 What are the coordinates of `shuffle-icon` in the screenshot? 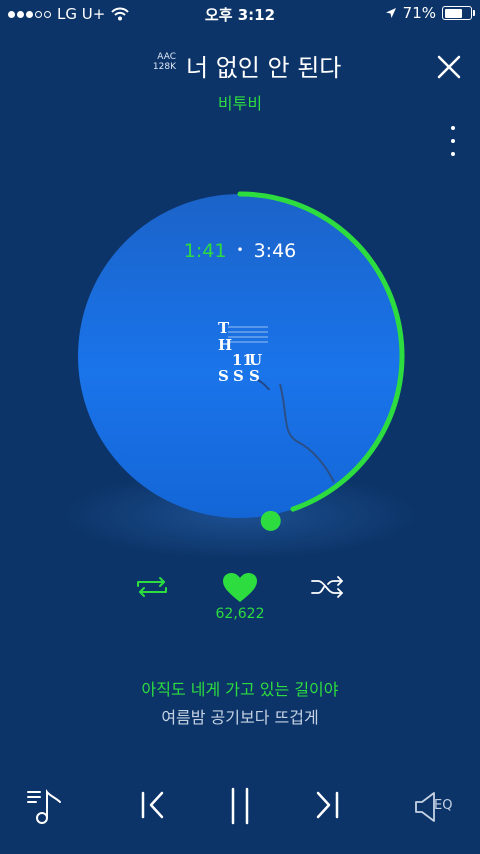 It's located at (327, 587).